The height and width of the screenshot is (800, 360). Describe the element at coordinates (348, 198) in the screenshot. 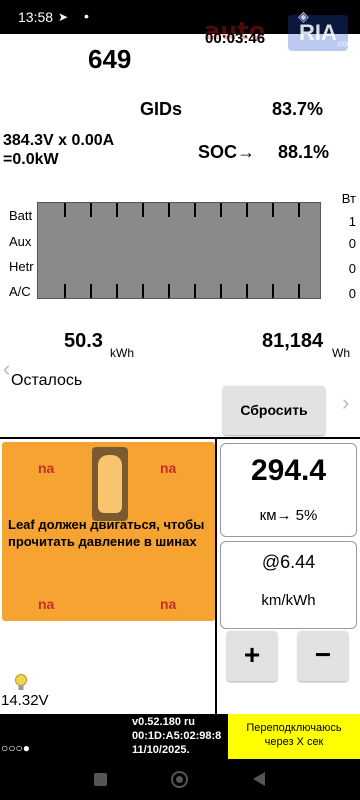

I see `power-unit: Вт` at that location.